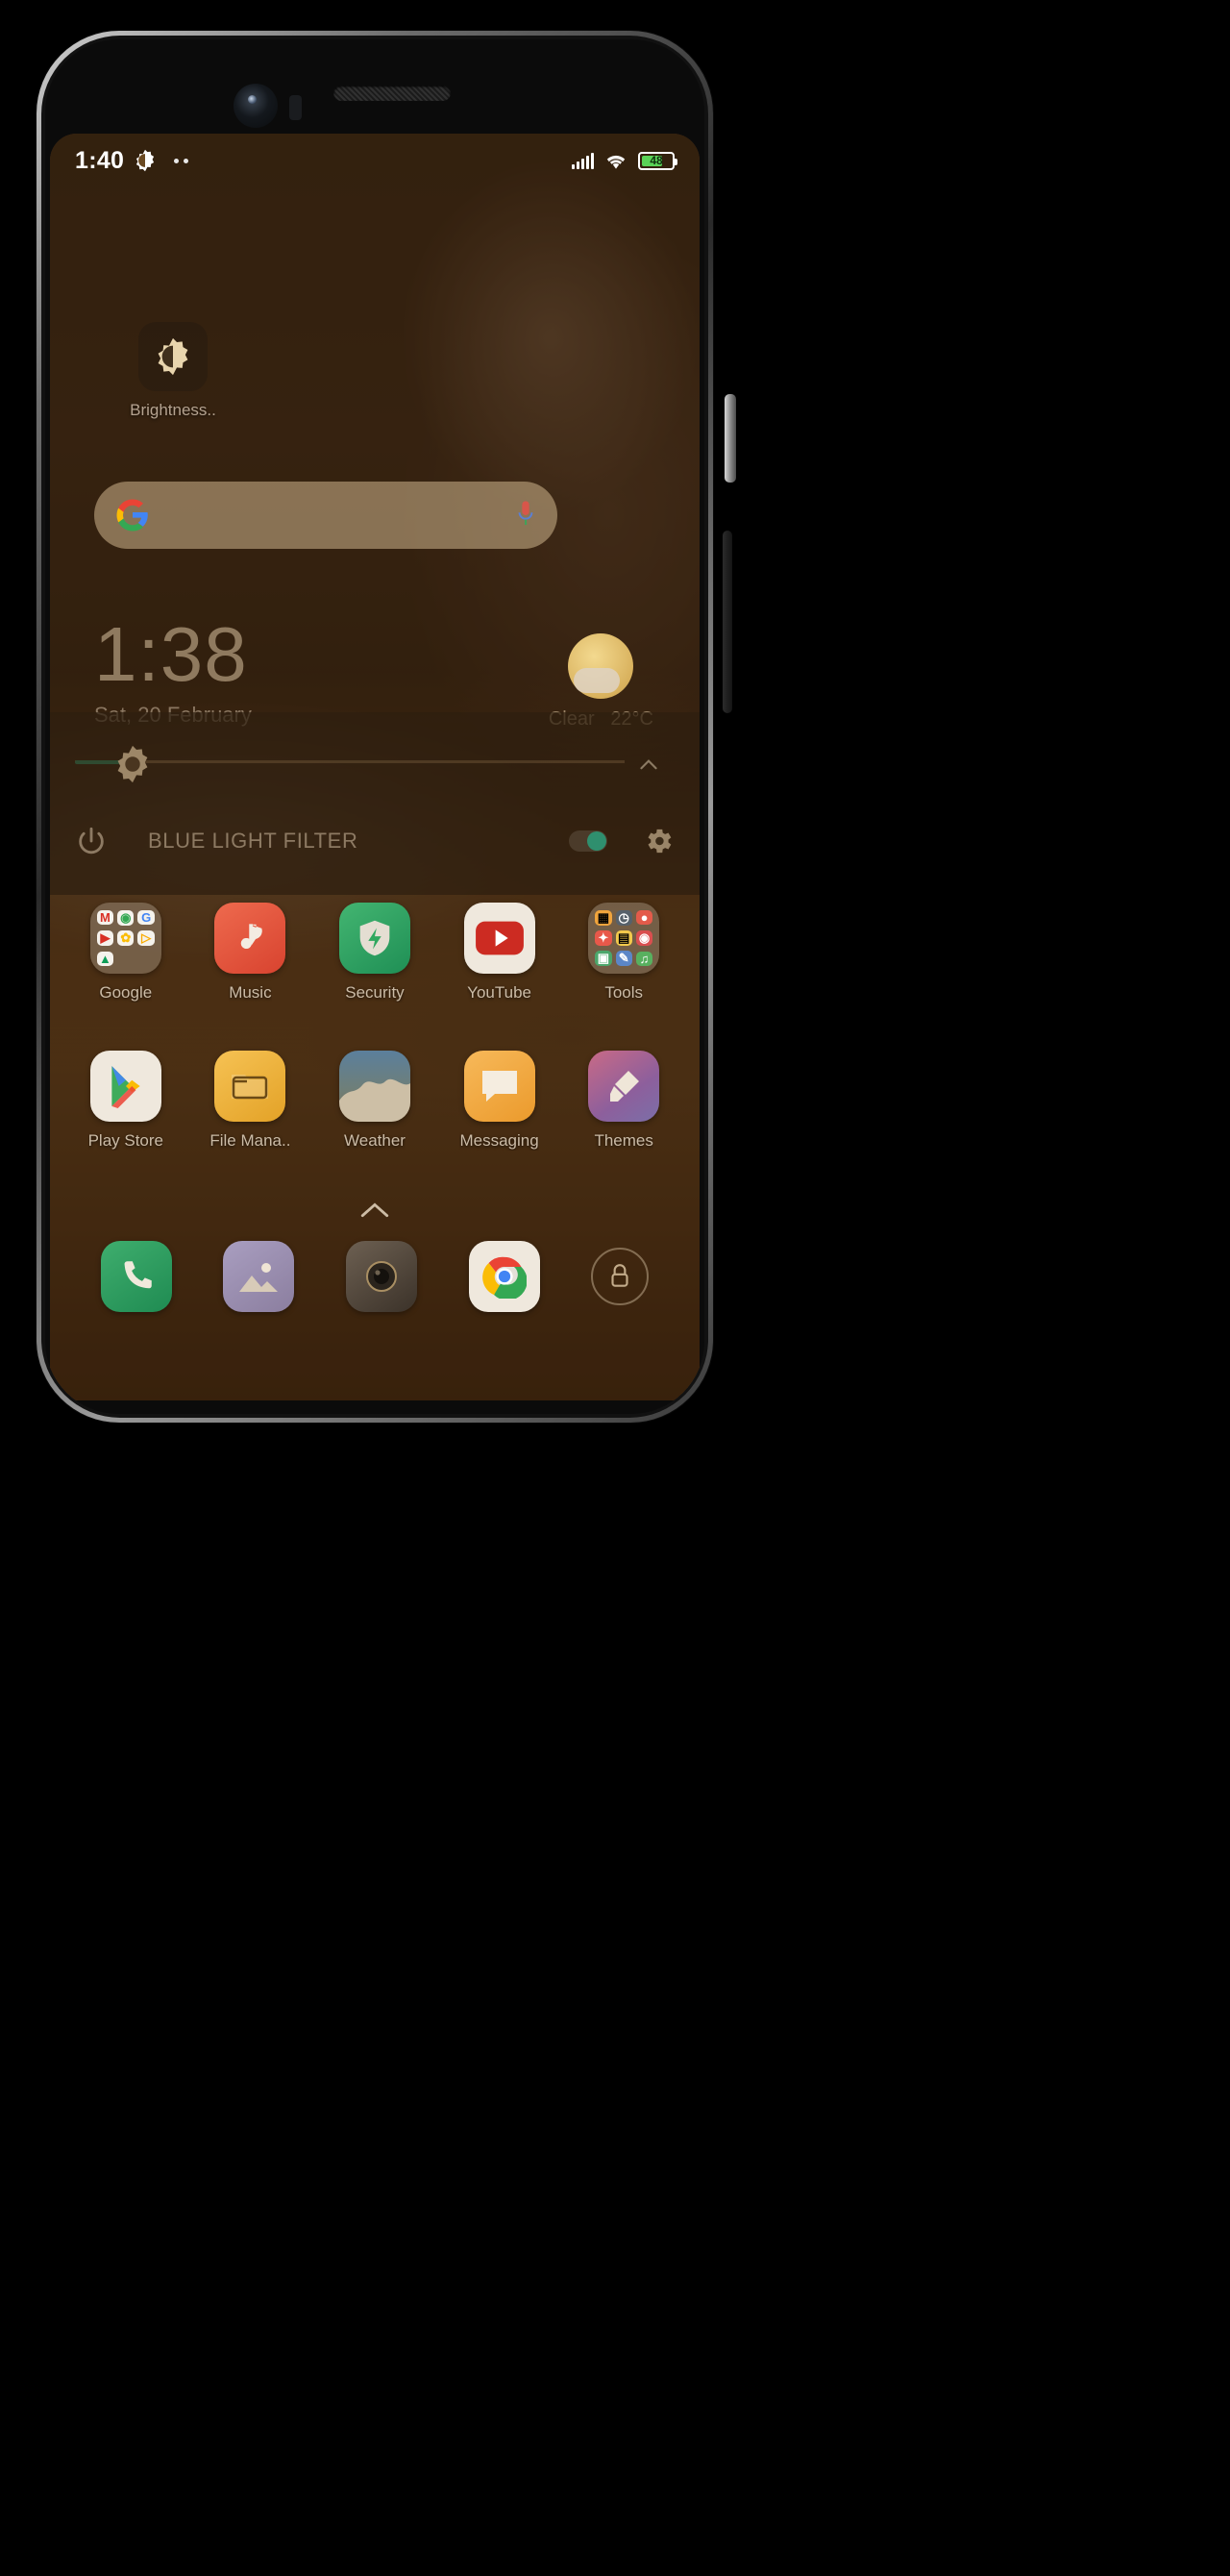 This screenshot has width=1230, height=2576. I want to click on gmail-video-icon: ▶, so click(105, 938).